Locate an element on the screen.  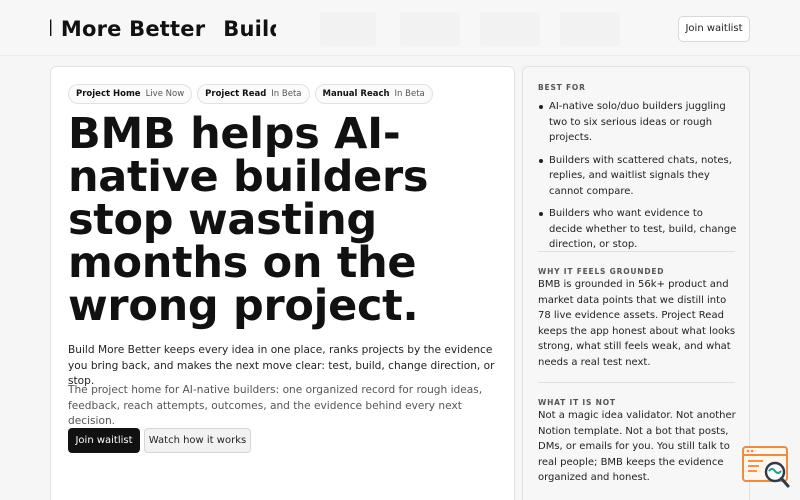
pill-project-home: Project Home Live Now is located at coordinates (130, 94).